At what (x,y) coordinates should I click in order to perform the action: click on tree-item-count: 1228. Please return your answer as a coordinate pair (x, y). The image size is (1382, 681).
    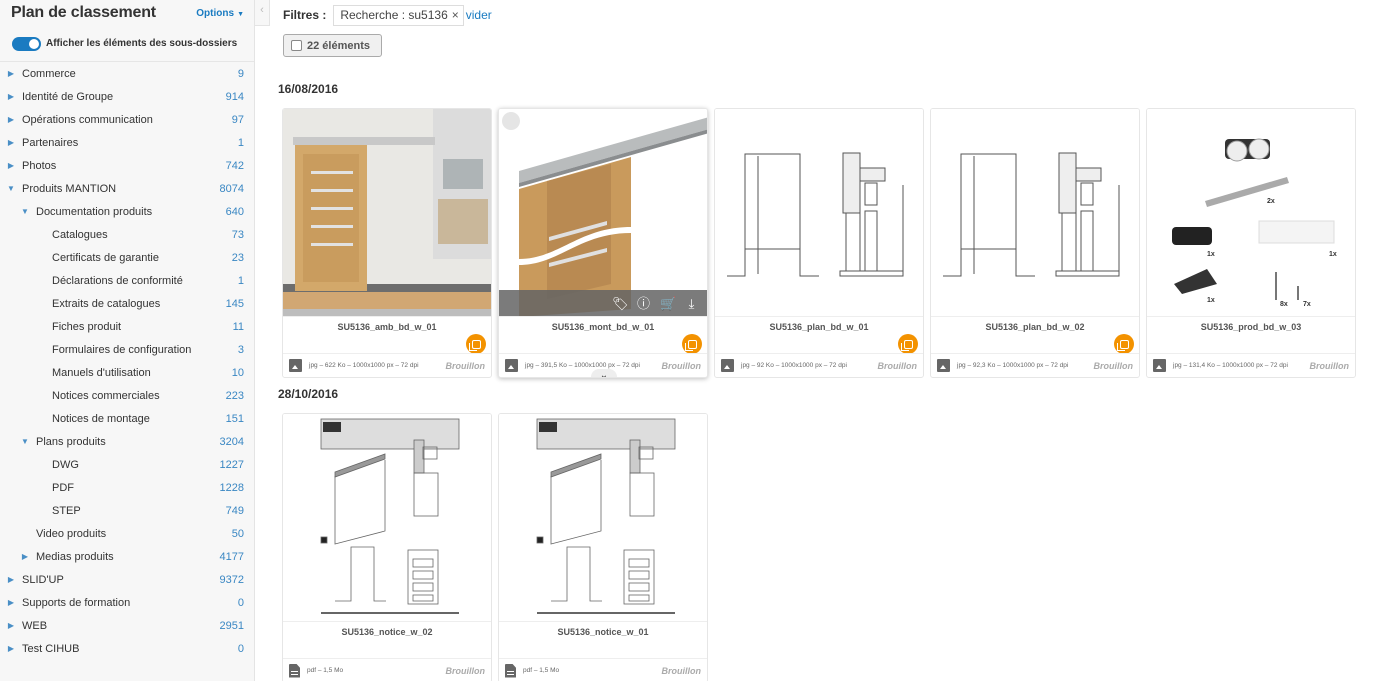
    Looking at the image, I should click on (231, 487).